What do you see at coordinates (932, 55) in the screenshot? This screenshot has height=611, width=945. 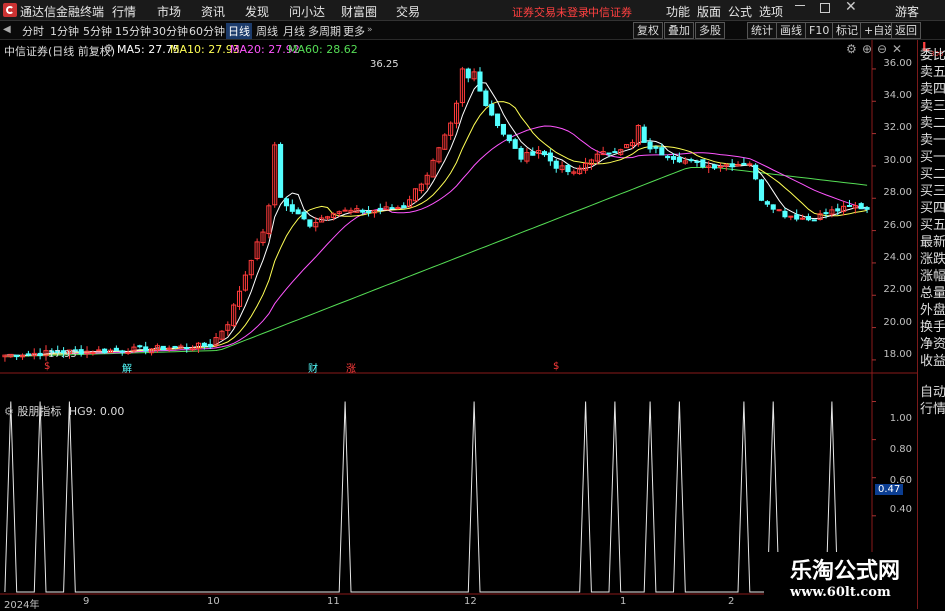 I see `side-item: 委比` at bounding box center [932, 55].